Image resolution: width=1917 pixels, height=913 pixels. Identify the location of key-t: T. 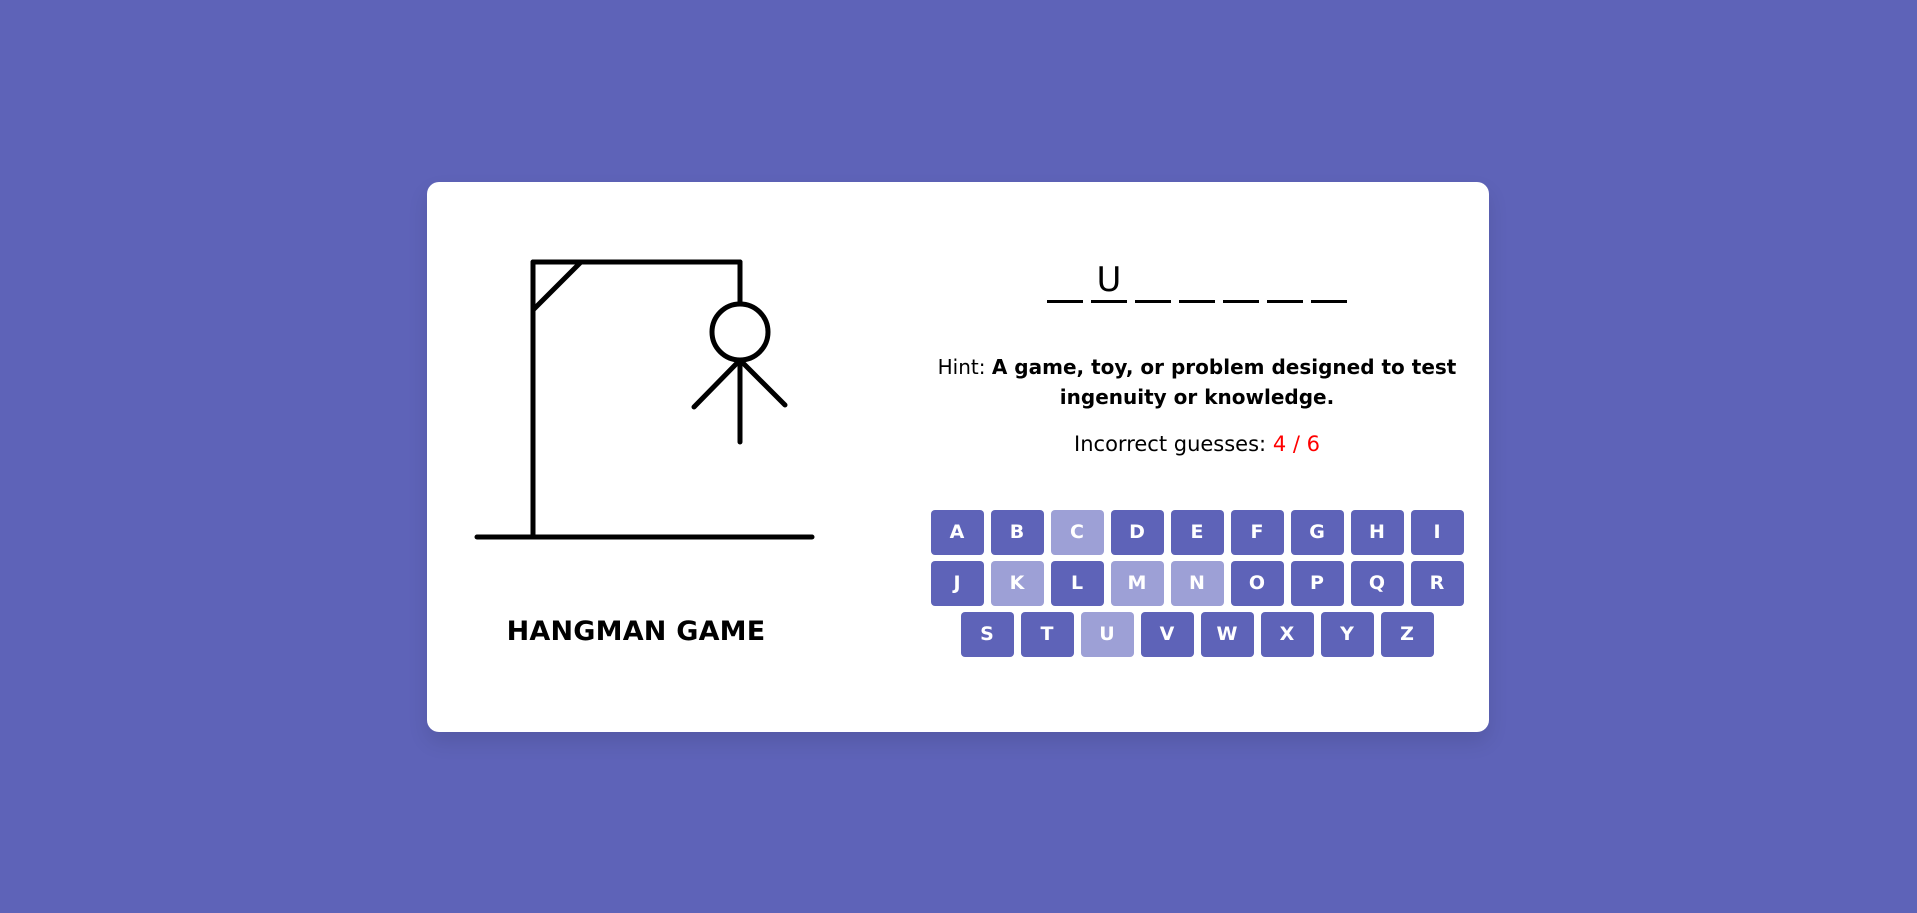
(1047, 634).